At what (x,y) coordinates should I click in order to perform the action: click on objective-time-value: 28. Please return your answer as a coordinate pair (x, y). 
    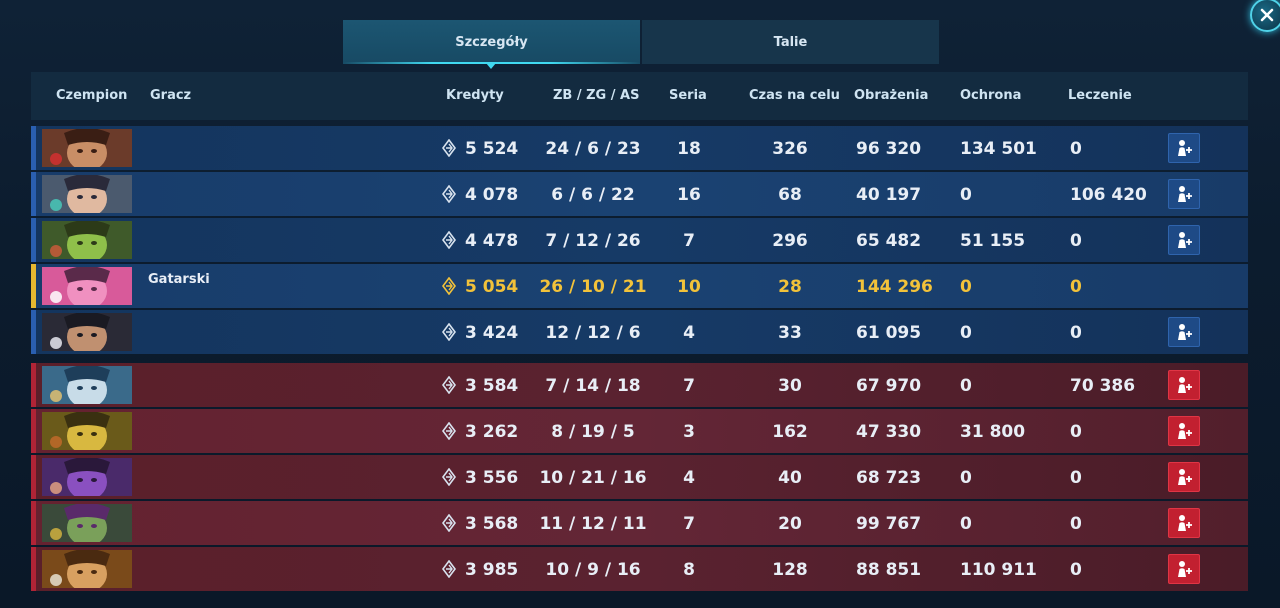
    Looking at the image, I should click on (790, 287).